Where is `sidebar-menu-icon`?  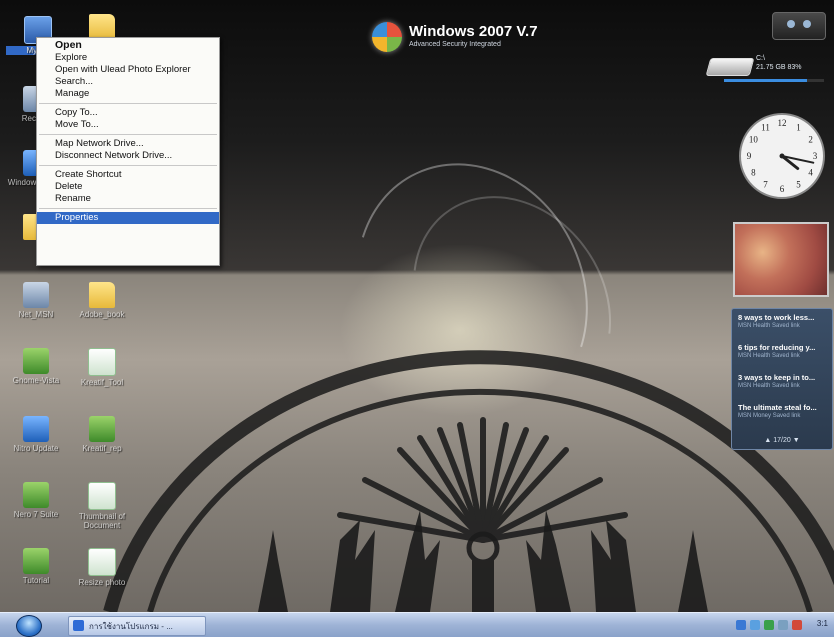 sidebar-menu-icon is located at coordinates (807, 24).